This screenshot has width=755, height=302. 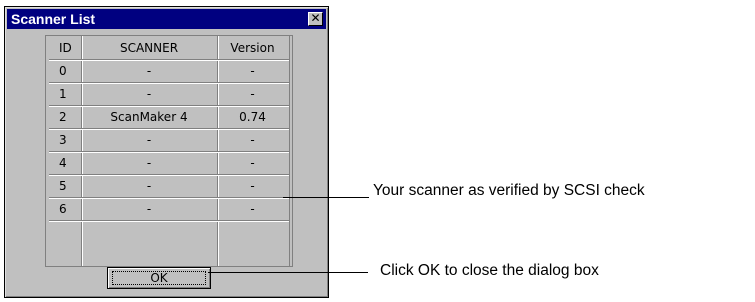 What do you see at coordinates (149, 48) in the screenshot?
I see `header-scanner: SCANNER` at bounding box center [149, 48].